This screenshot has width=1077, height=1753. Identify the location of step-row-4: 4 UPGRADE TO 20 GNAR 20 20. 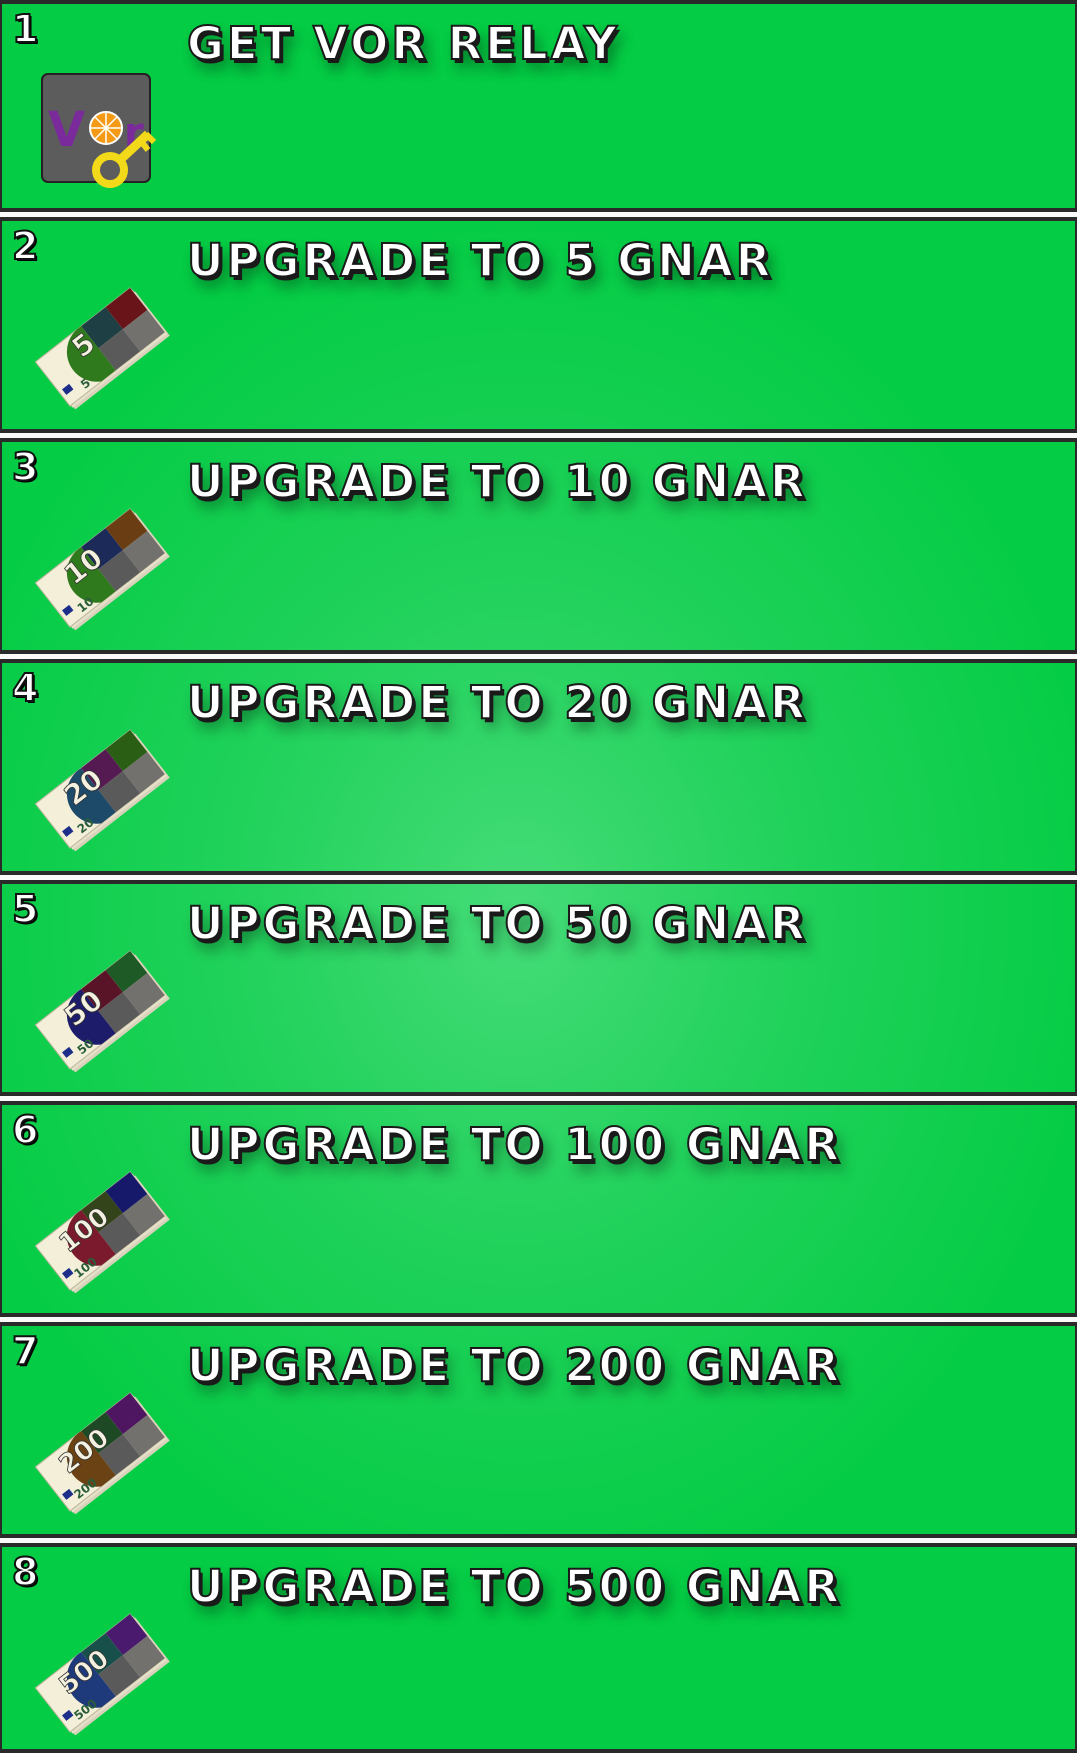
(538, 767).